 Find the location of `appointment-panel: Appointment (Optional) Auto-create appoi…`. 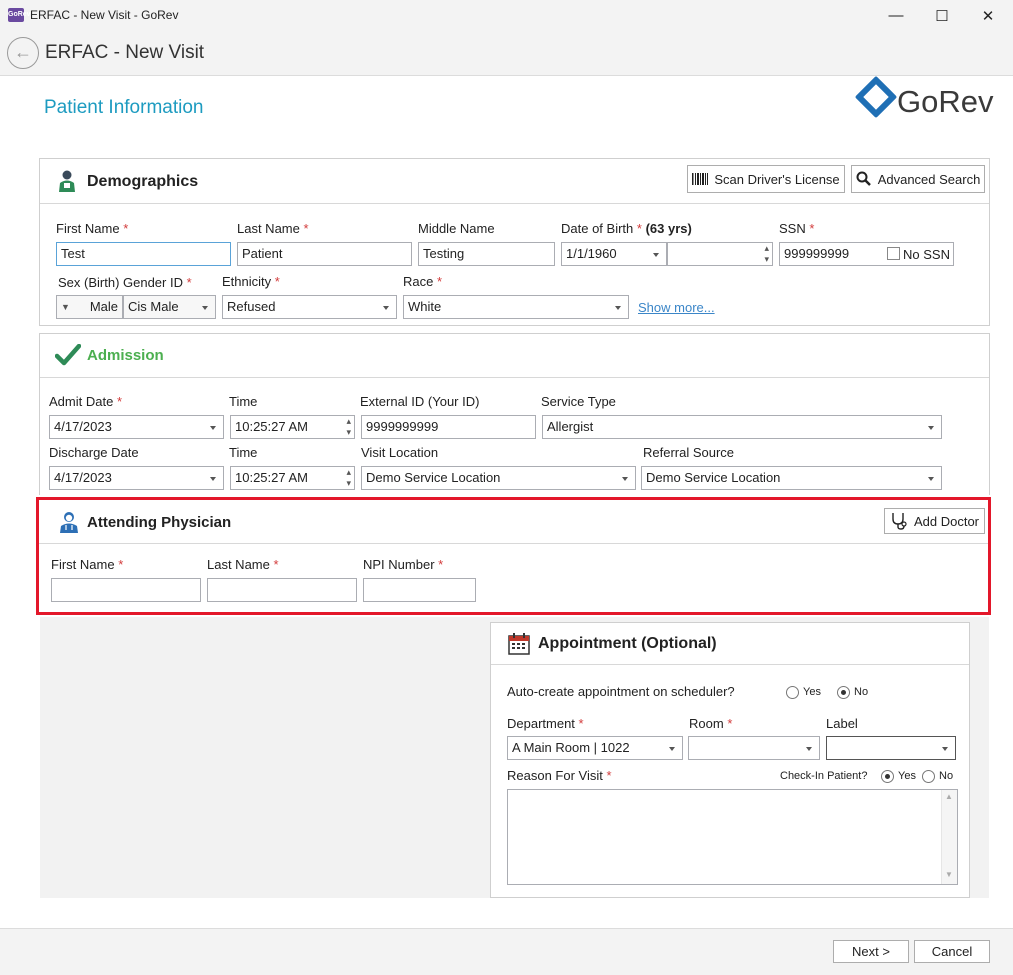

appointment-panel: Appointment (Optional) Auto-create appoi… is located at coordinates (730, 760).